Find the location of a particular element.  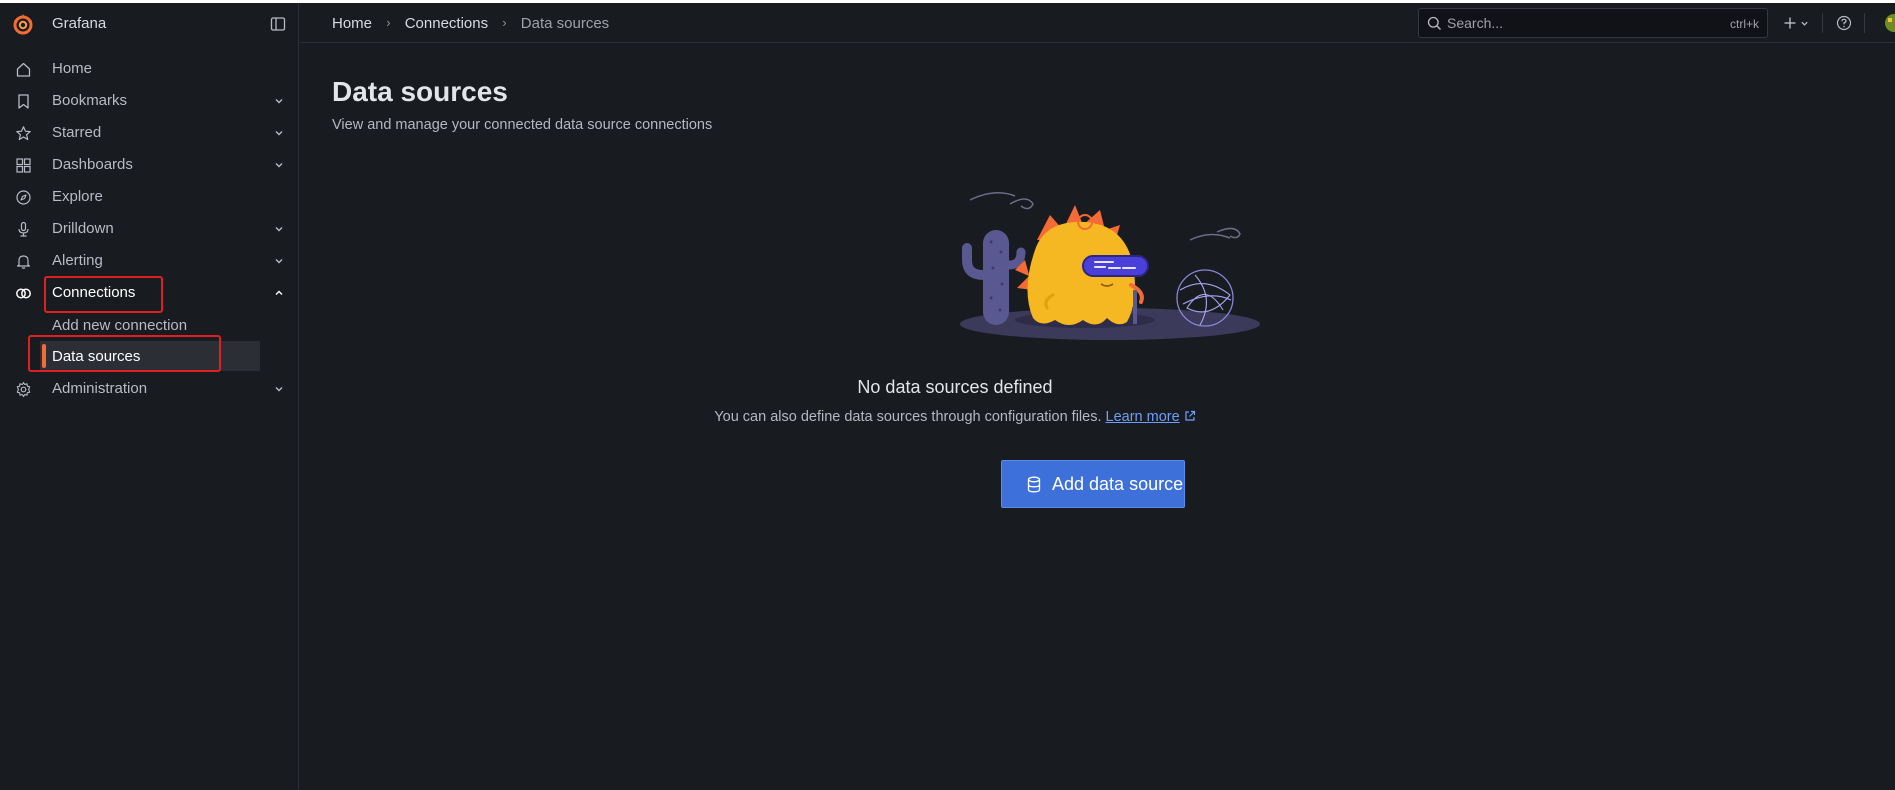

sidebar-item-bookmarks: Bookmarks is located at coordinates (149, 101).